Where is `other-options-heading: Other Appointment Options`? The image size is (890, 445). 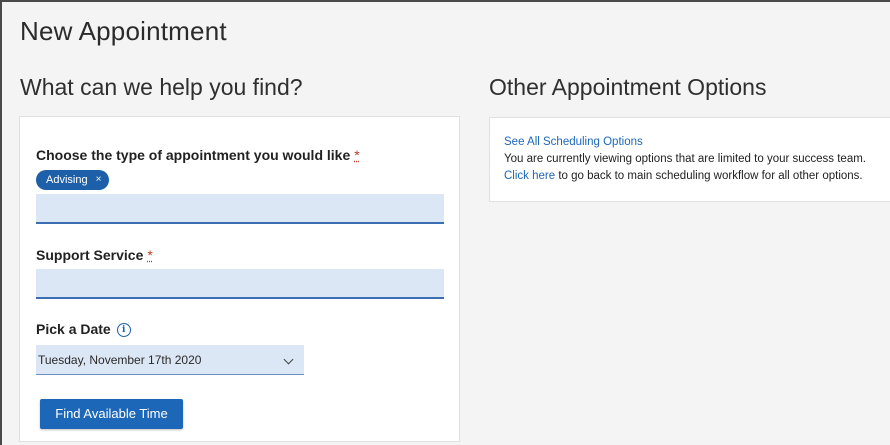 other-options-heading: Other Appointment Options is located at coordinates (628, 87).